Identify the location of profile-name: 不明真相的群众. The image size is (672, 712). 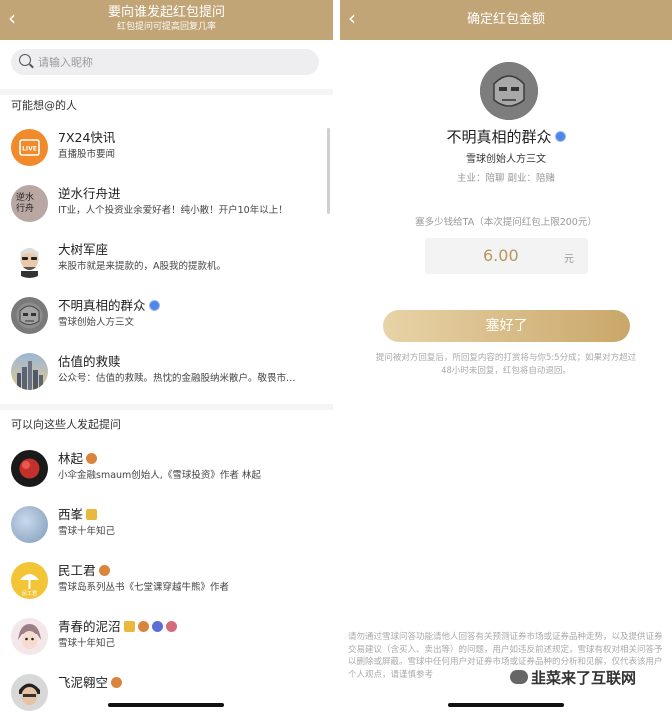
(499, 137).